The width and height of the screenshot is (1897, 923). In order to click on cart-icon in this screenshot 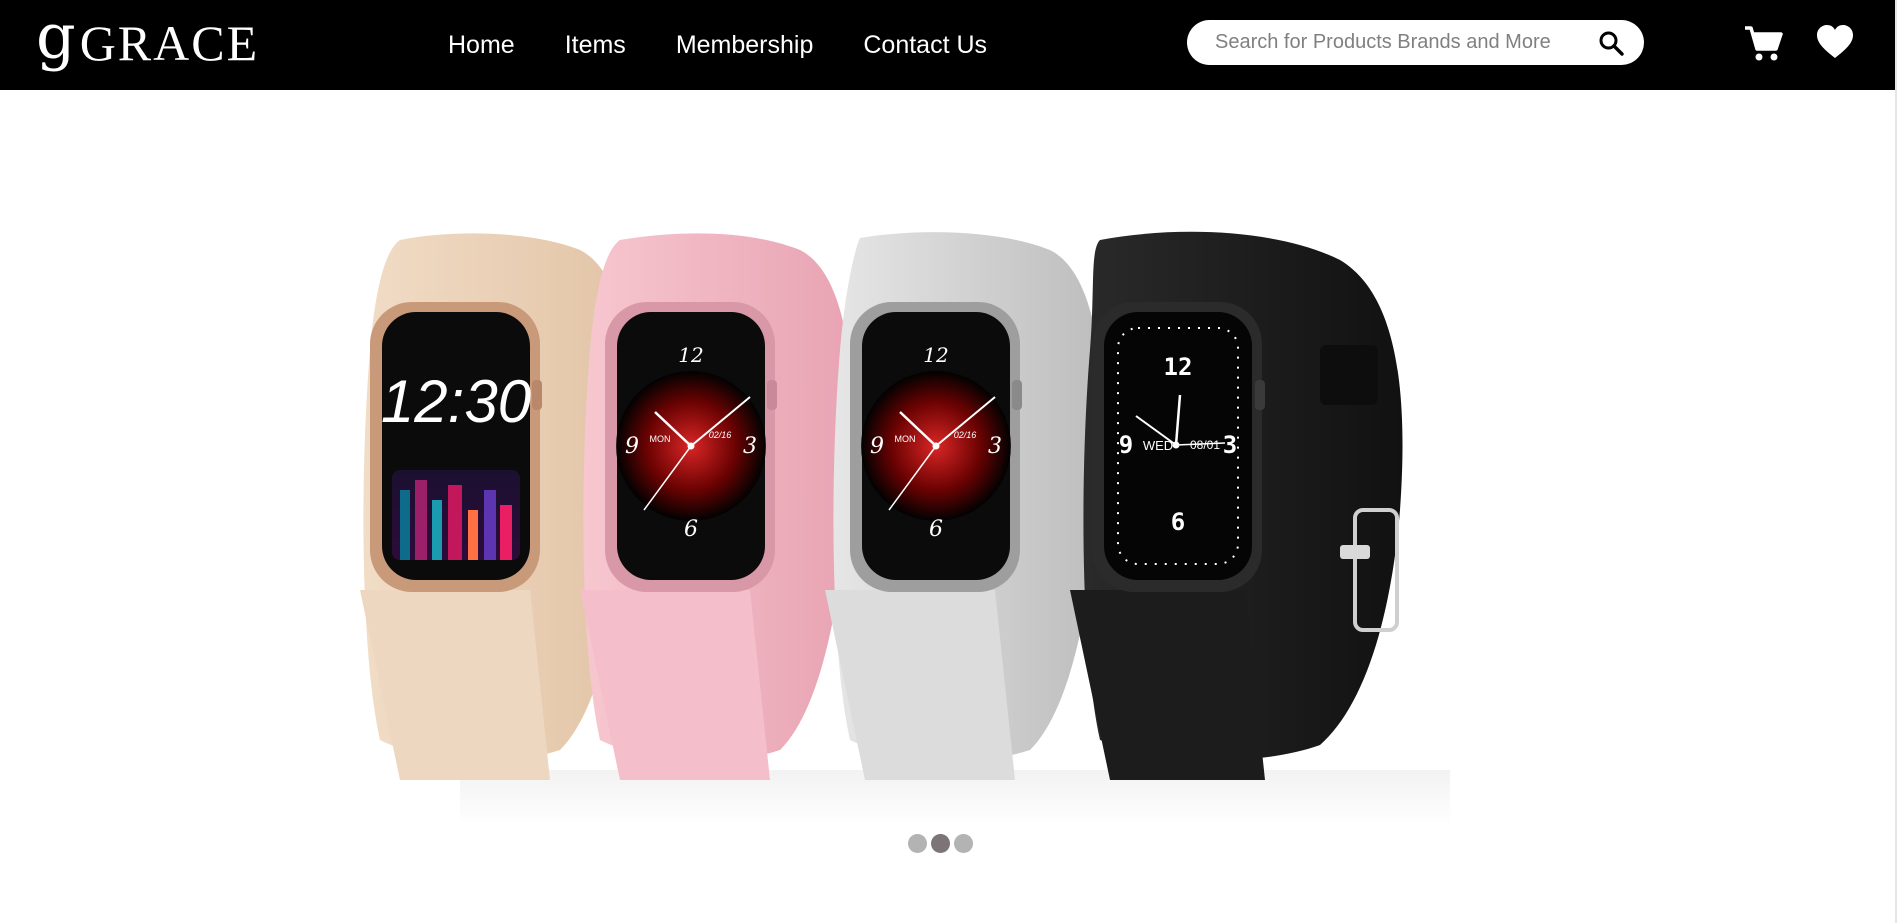, I will do `click(1763, 43)`.